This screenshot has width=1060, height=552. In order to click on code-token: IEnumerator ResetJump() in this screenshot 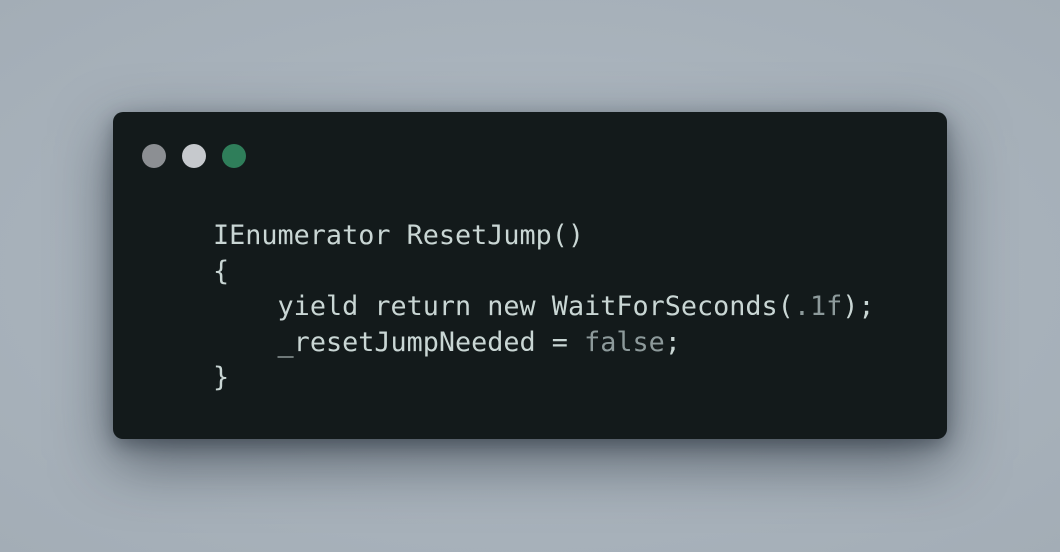, I will do `click(399, 235)`.